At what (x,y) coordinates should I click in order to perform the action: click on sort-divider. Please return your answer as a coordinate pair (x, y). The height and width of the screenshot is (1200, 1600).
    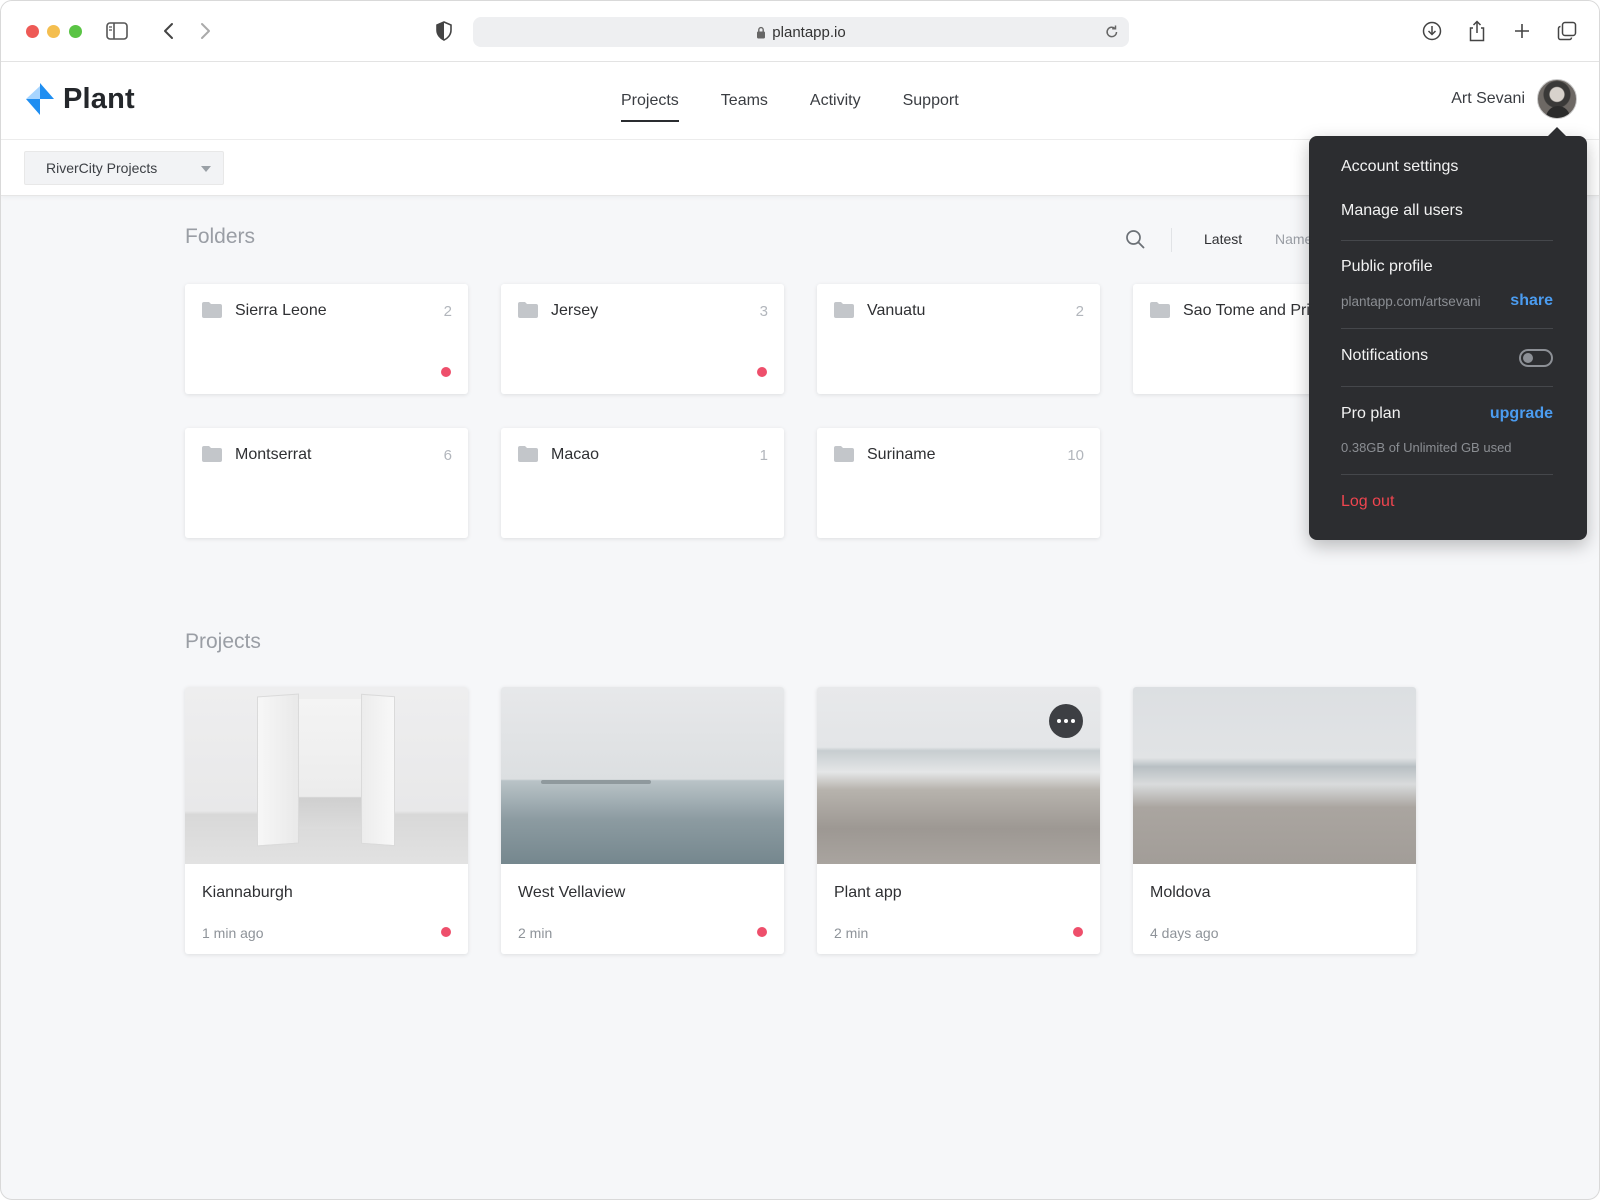
    Looking at the image, I should click on (1171, 240).